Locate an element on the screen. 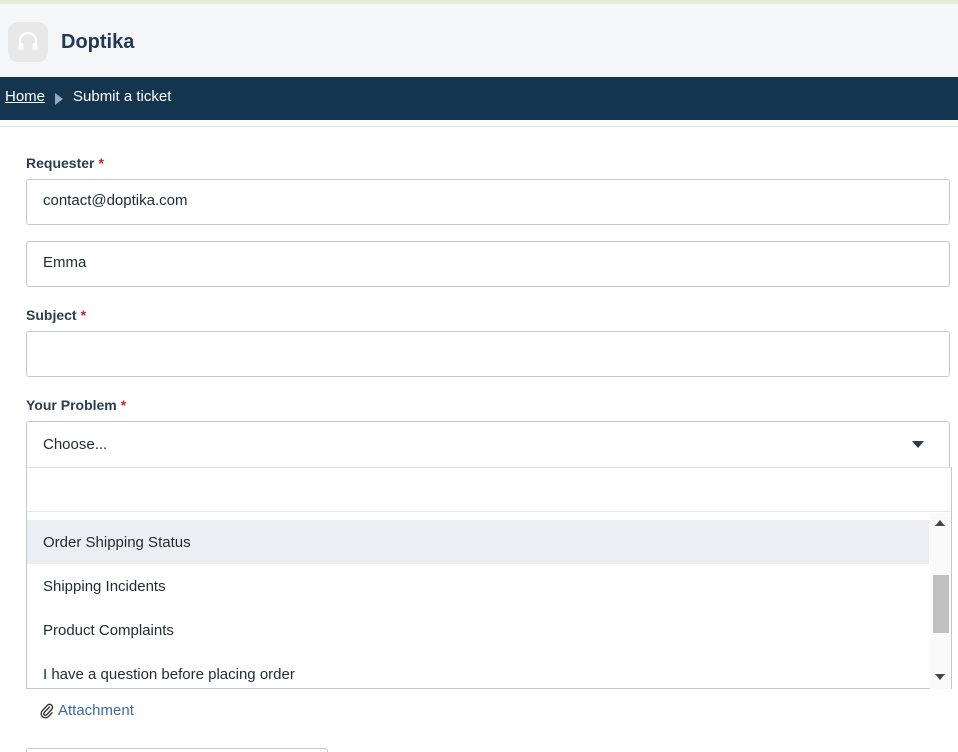 Image resolution: width=958 pixels, height=752 pixels. attachment-link: Attachment is located at coordinates (87, 710).